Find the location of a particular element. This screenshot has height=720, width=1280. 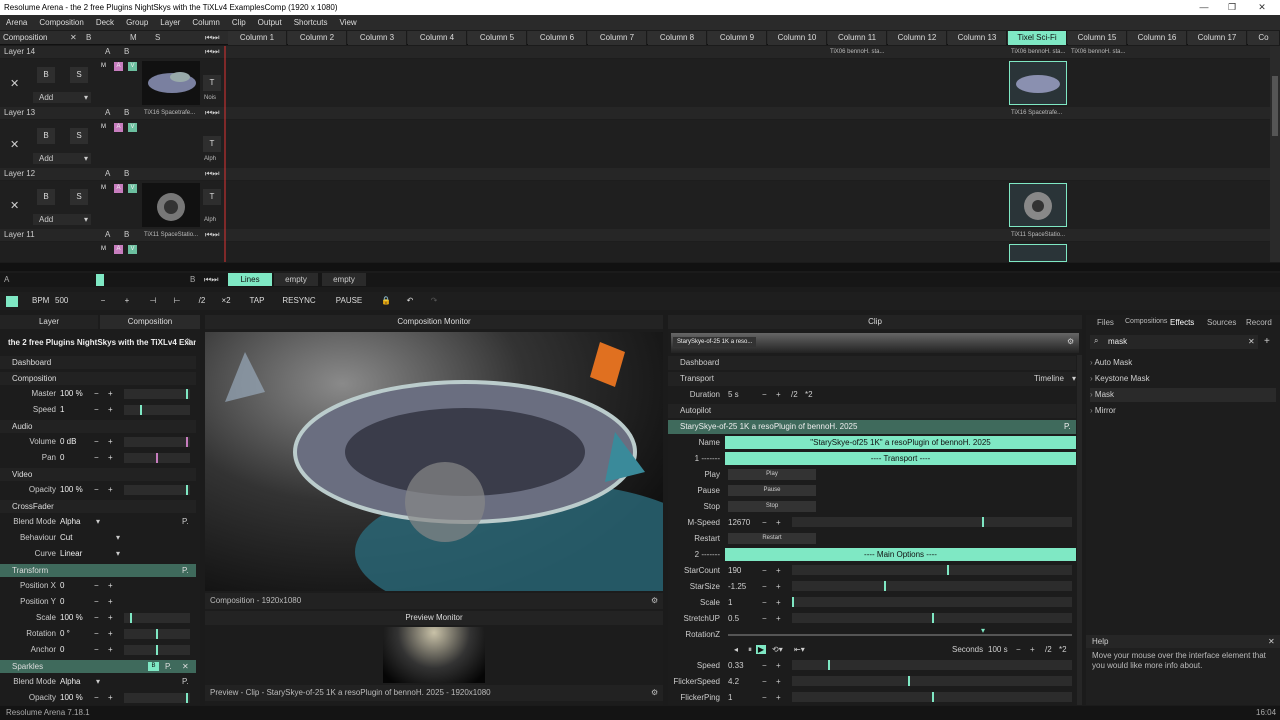

anchor-slider is located at coordinates (157, 650).